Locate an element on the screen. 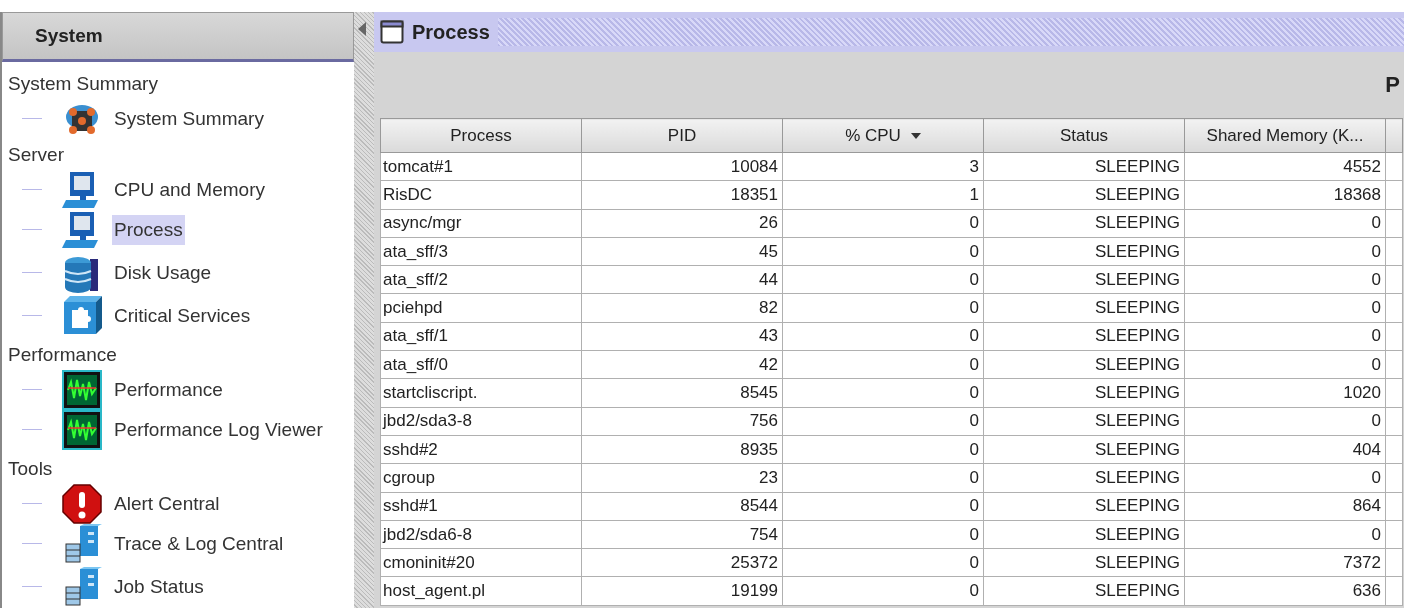 This screenshot has width=1404, height=608. table-cell: ata_sff/2 is located at coordinates (481, 279).